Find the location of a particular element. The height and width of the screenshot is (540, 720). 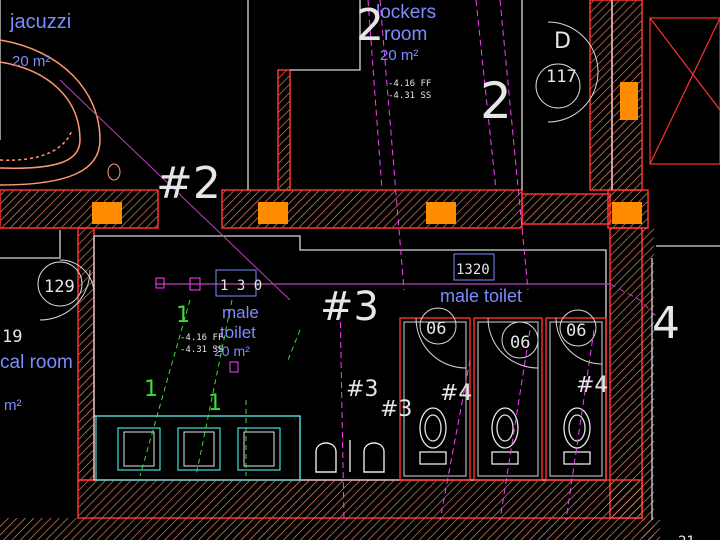

wall-vertical-right-lower is located at coordinates (626, 373).